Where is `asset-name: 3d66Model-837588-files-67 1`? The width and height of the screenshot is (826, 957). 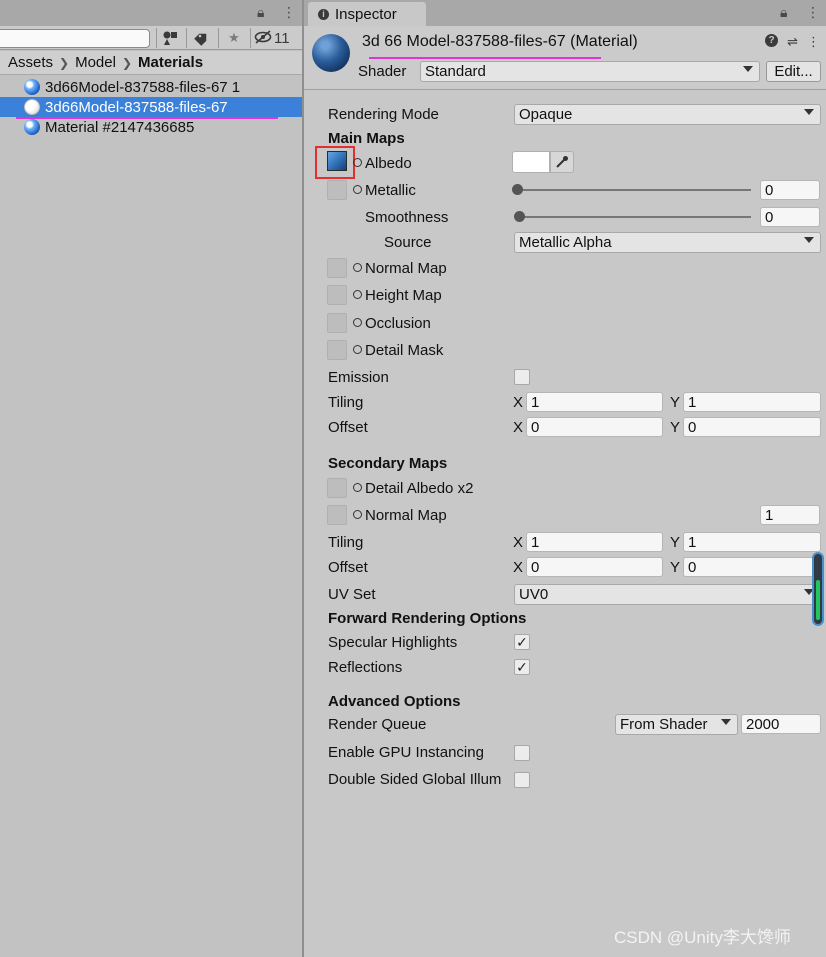 asset-name: 3d66Model-837588-files-67 1 is located at coordinates (143, 87).